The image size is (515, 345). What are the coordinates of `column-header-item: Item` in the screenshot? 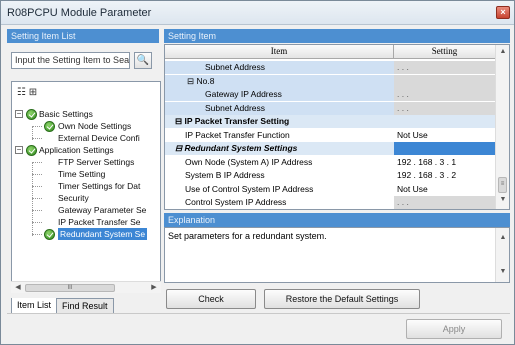 It's located at (279, 52).